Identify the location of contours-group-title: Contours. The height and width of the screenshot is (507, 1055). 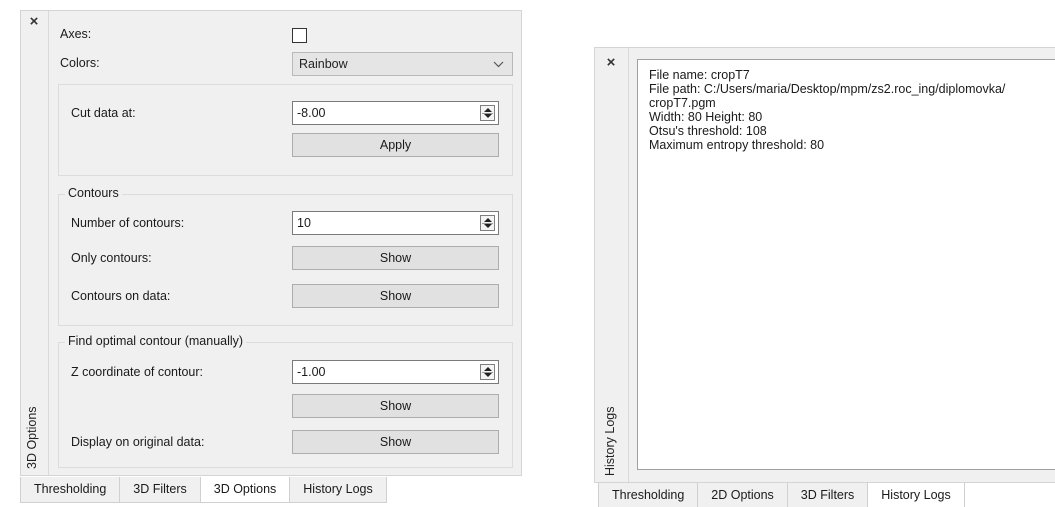
(93, 193).